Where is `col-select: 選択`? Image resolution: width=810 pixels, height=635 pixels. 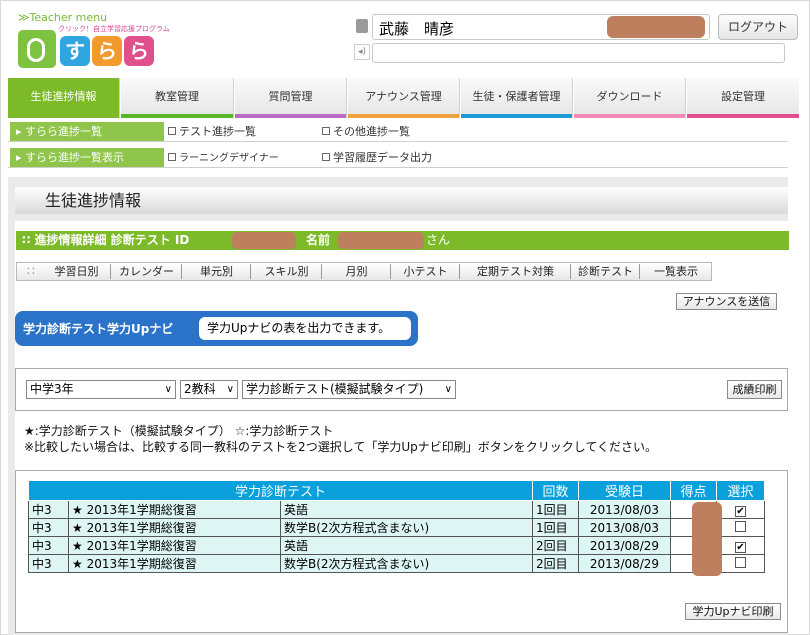 col-select: 選択 is located at coordinates (740, 490).